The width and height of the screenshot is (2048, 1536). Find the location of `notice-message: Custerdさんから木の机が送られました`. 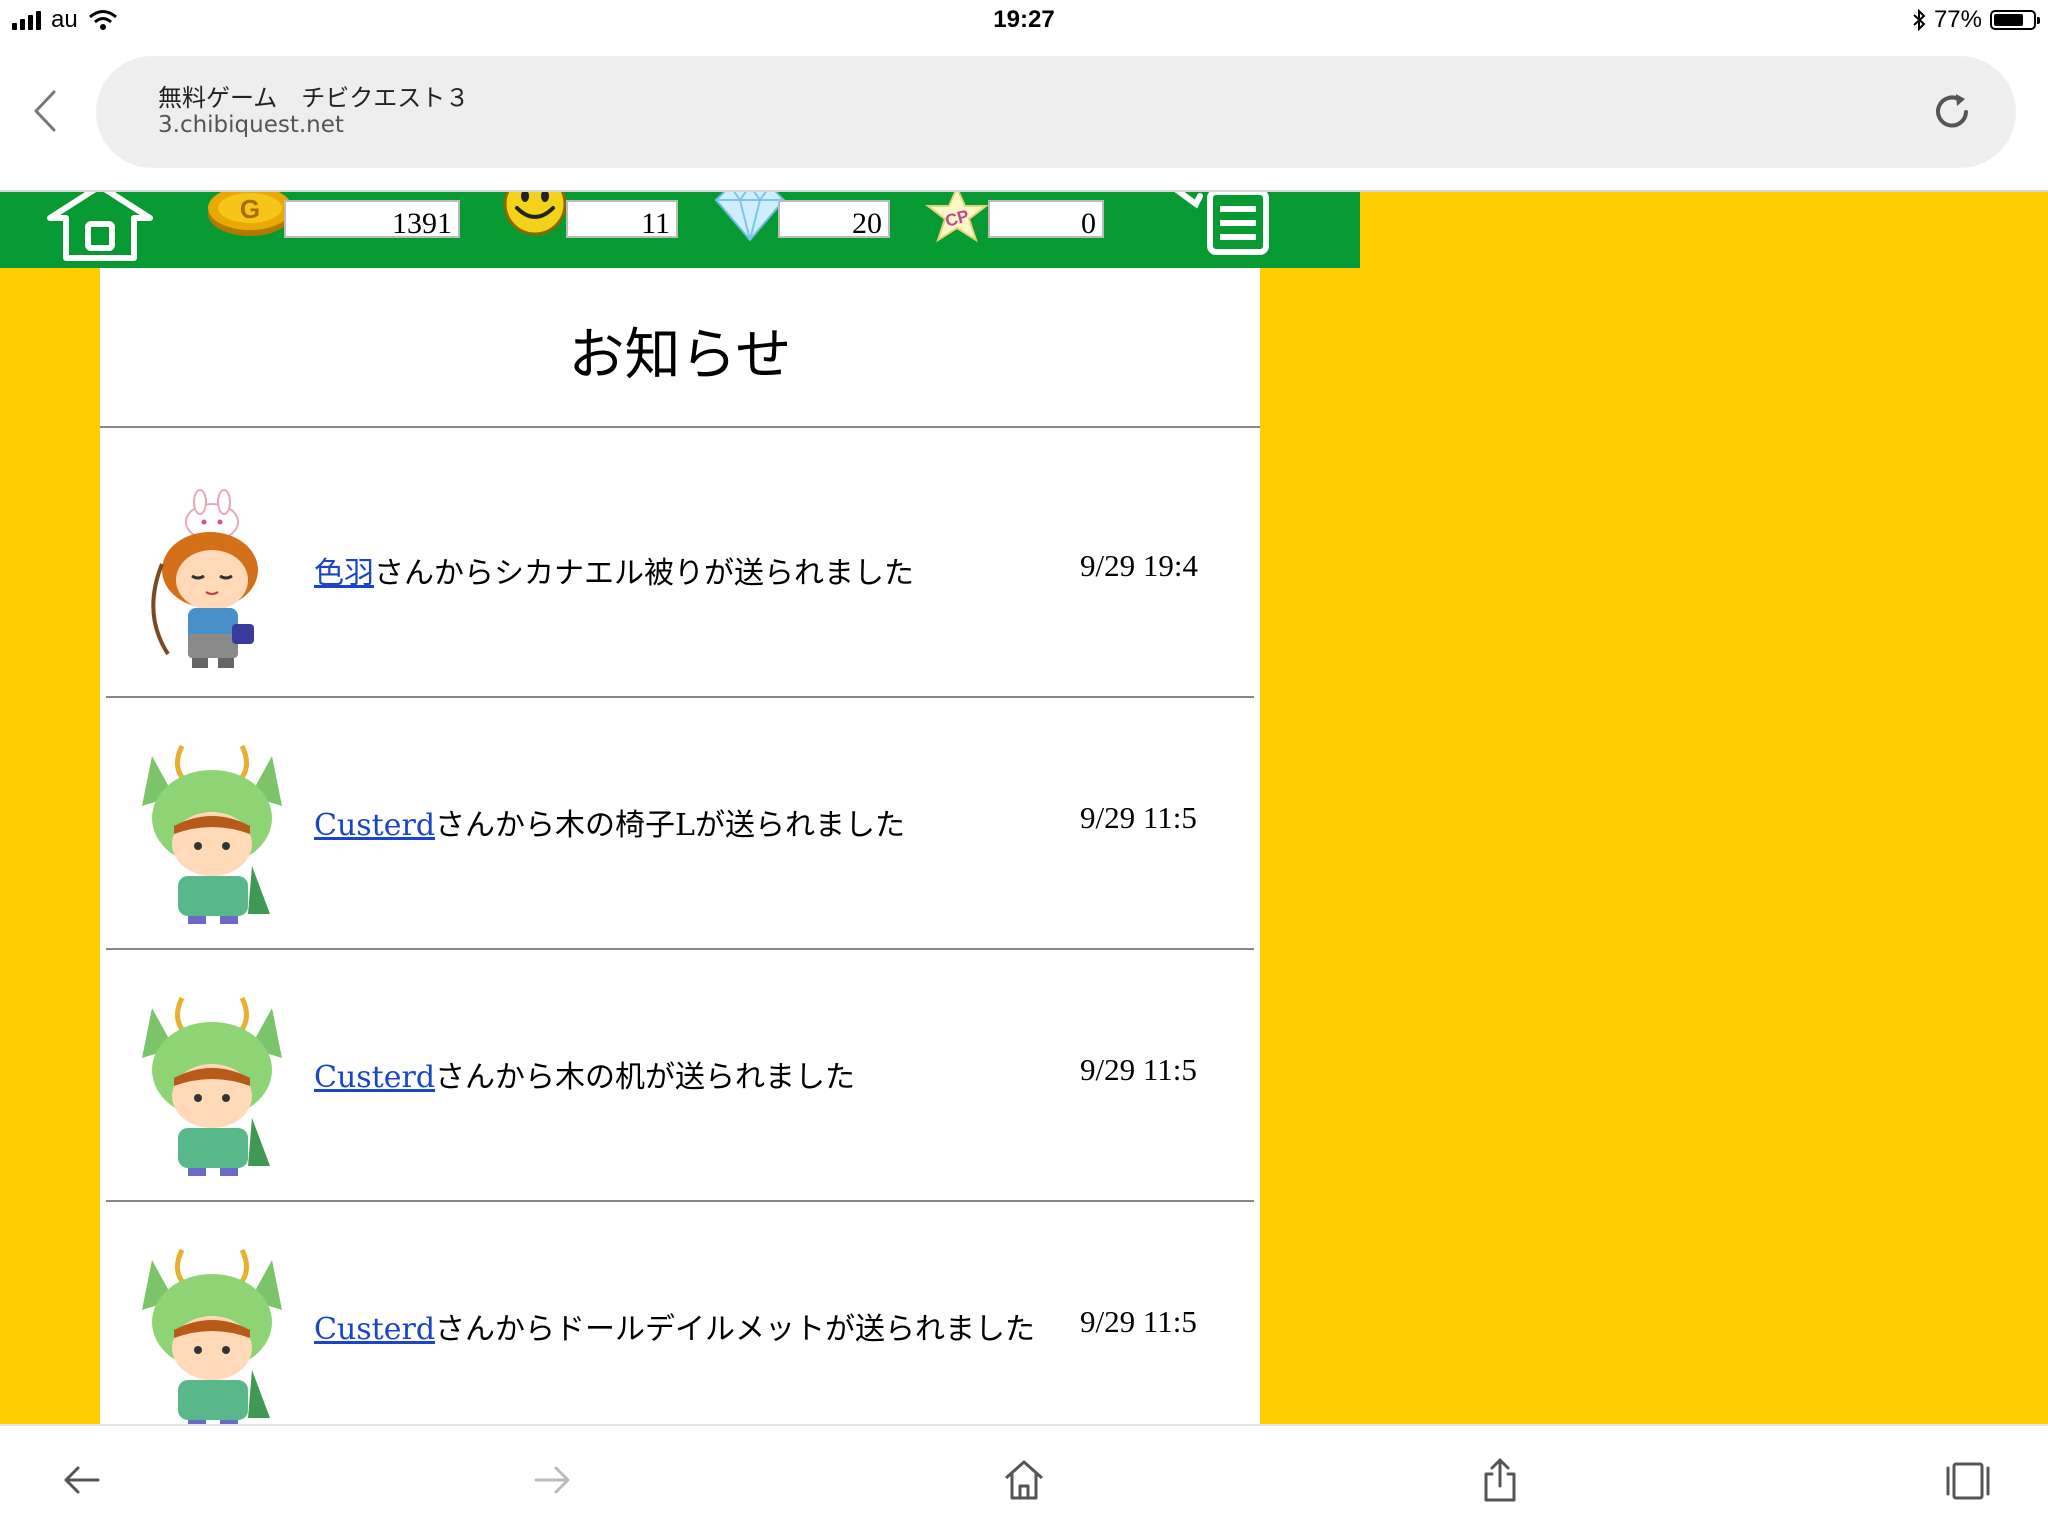

notice-message: Custerdさんから木の机が送られました is located at coordinates (584, 1074).